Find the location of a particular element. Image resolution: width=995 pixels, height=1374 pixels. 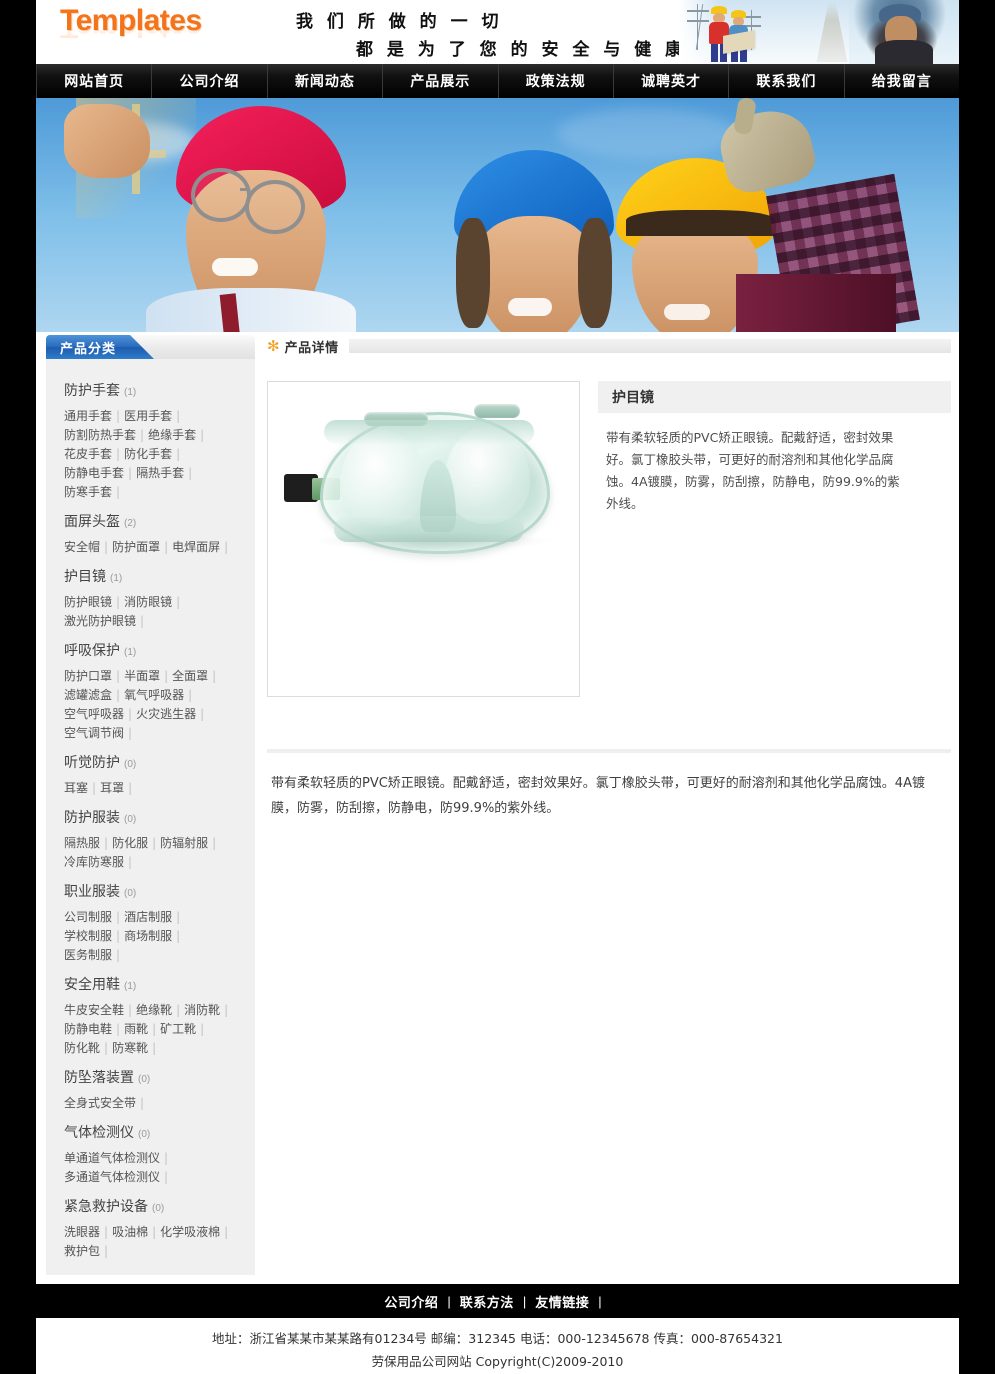

category-title: 职业服装 (0) is located at coordinates (159, 891).